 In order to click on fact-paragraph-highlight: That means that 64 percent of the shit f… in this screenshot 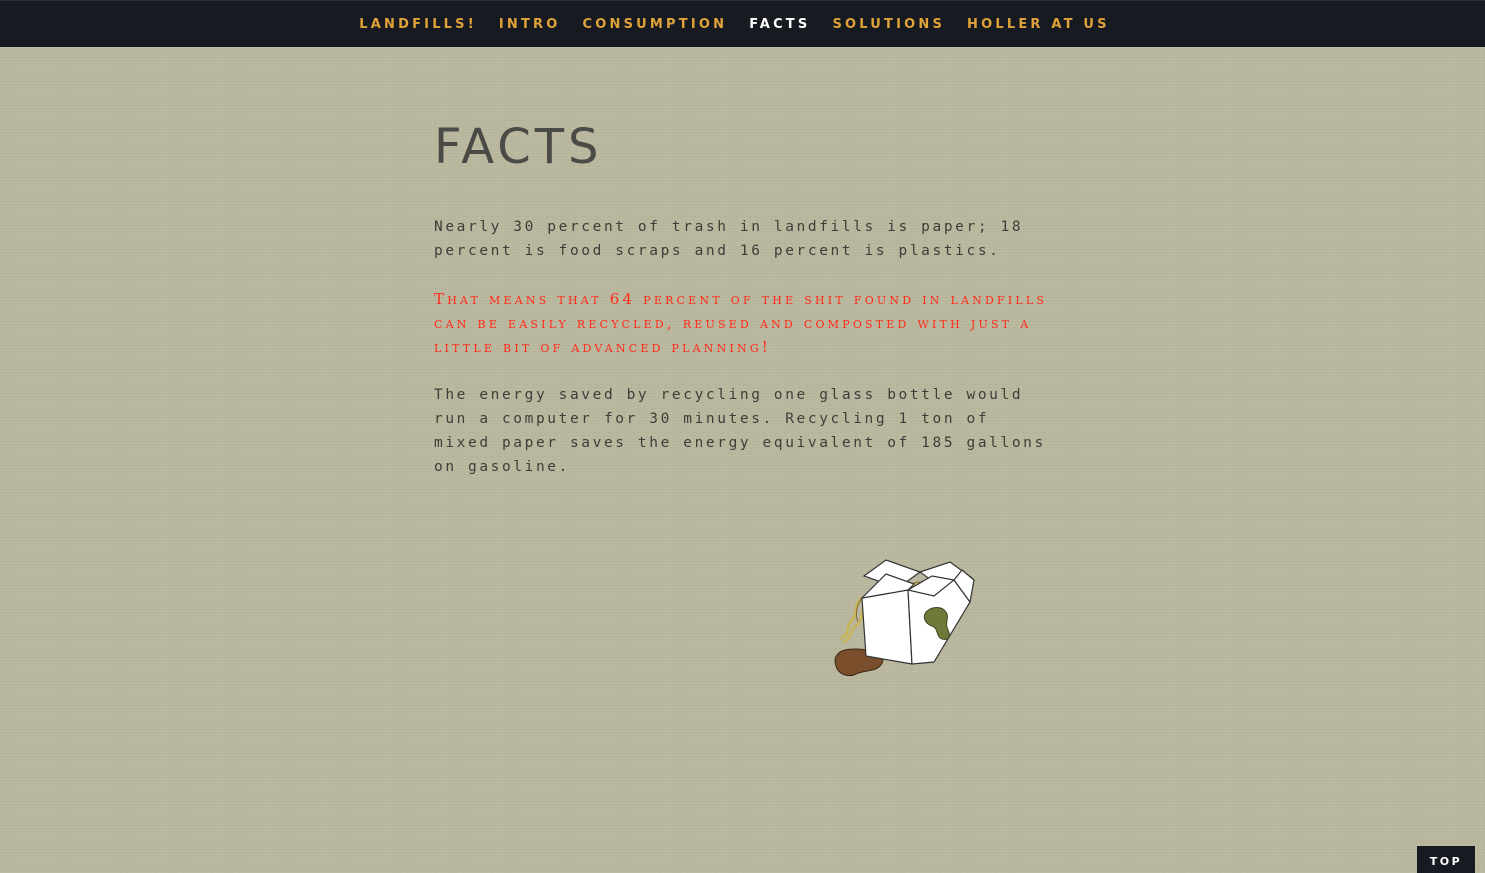, I will do `click(741, 323)`.